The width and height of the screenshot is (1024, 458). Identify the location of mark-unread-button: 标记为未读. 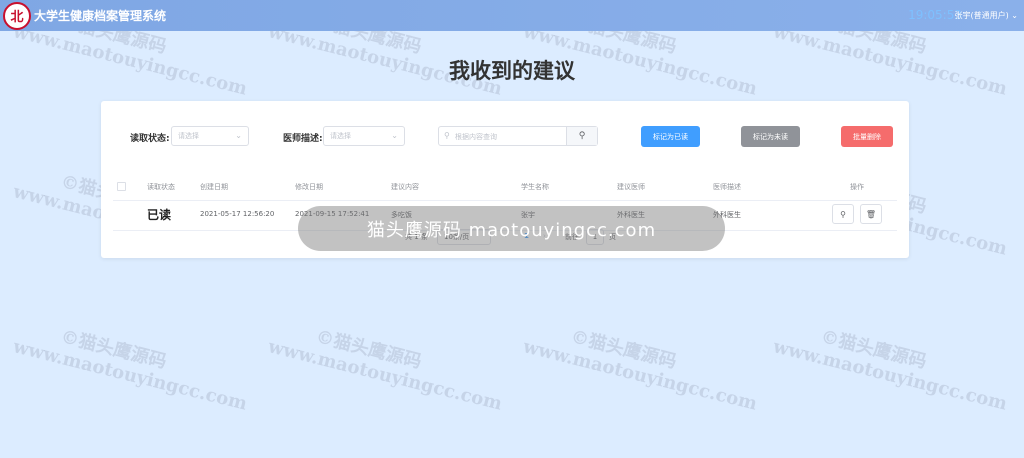
(770, 136).